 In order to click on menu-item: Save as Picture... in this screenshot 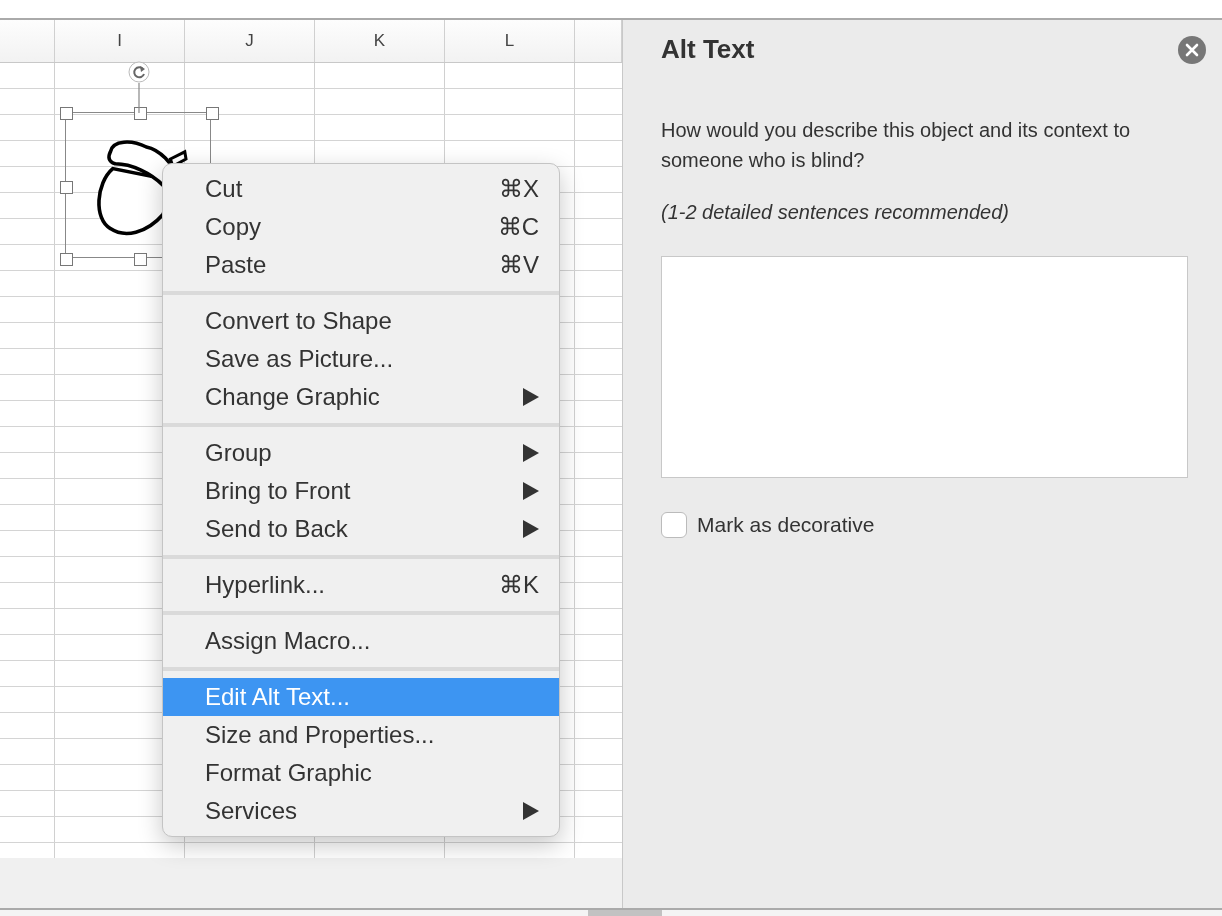, I will do `click(361, 359)`.